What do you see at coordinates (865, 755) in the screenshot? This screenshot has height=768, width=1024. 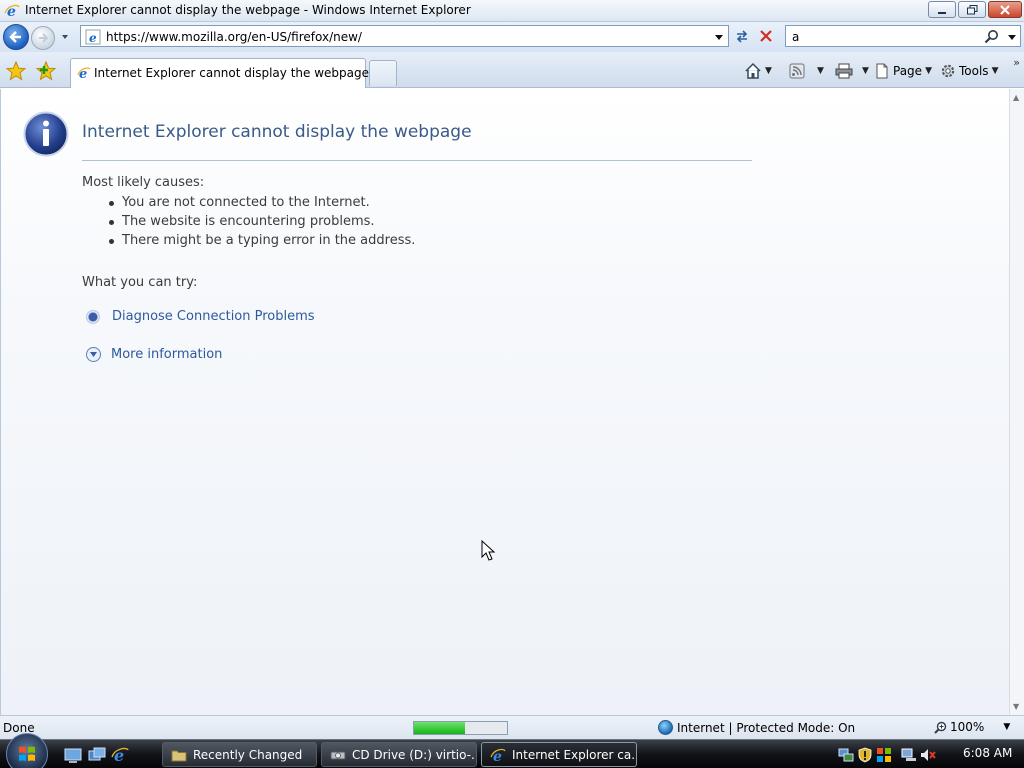 I see `security-shield-icon` at bounding box center [865, 755].